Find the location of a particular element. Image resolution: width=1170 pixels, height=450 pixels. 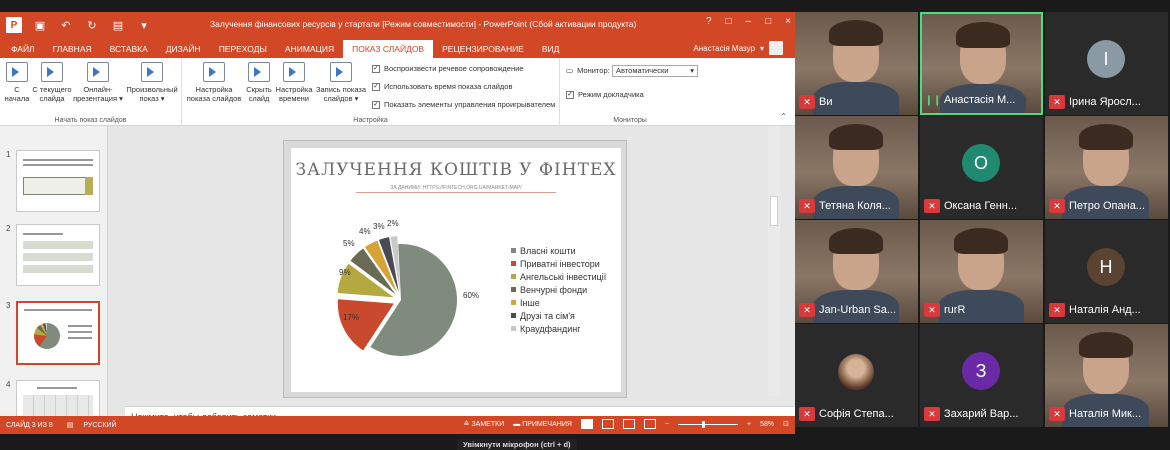

undo-icon: ↶ is located at coordinates (66, 25).